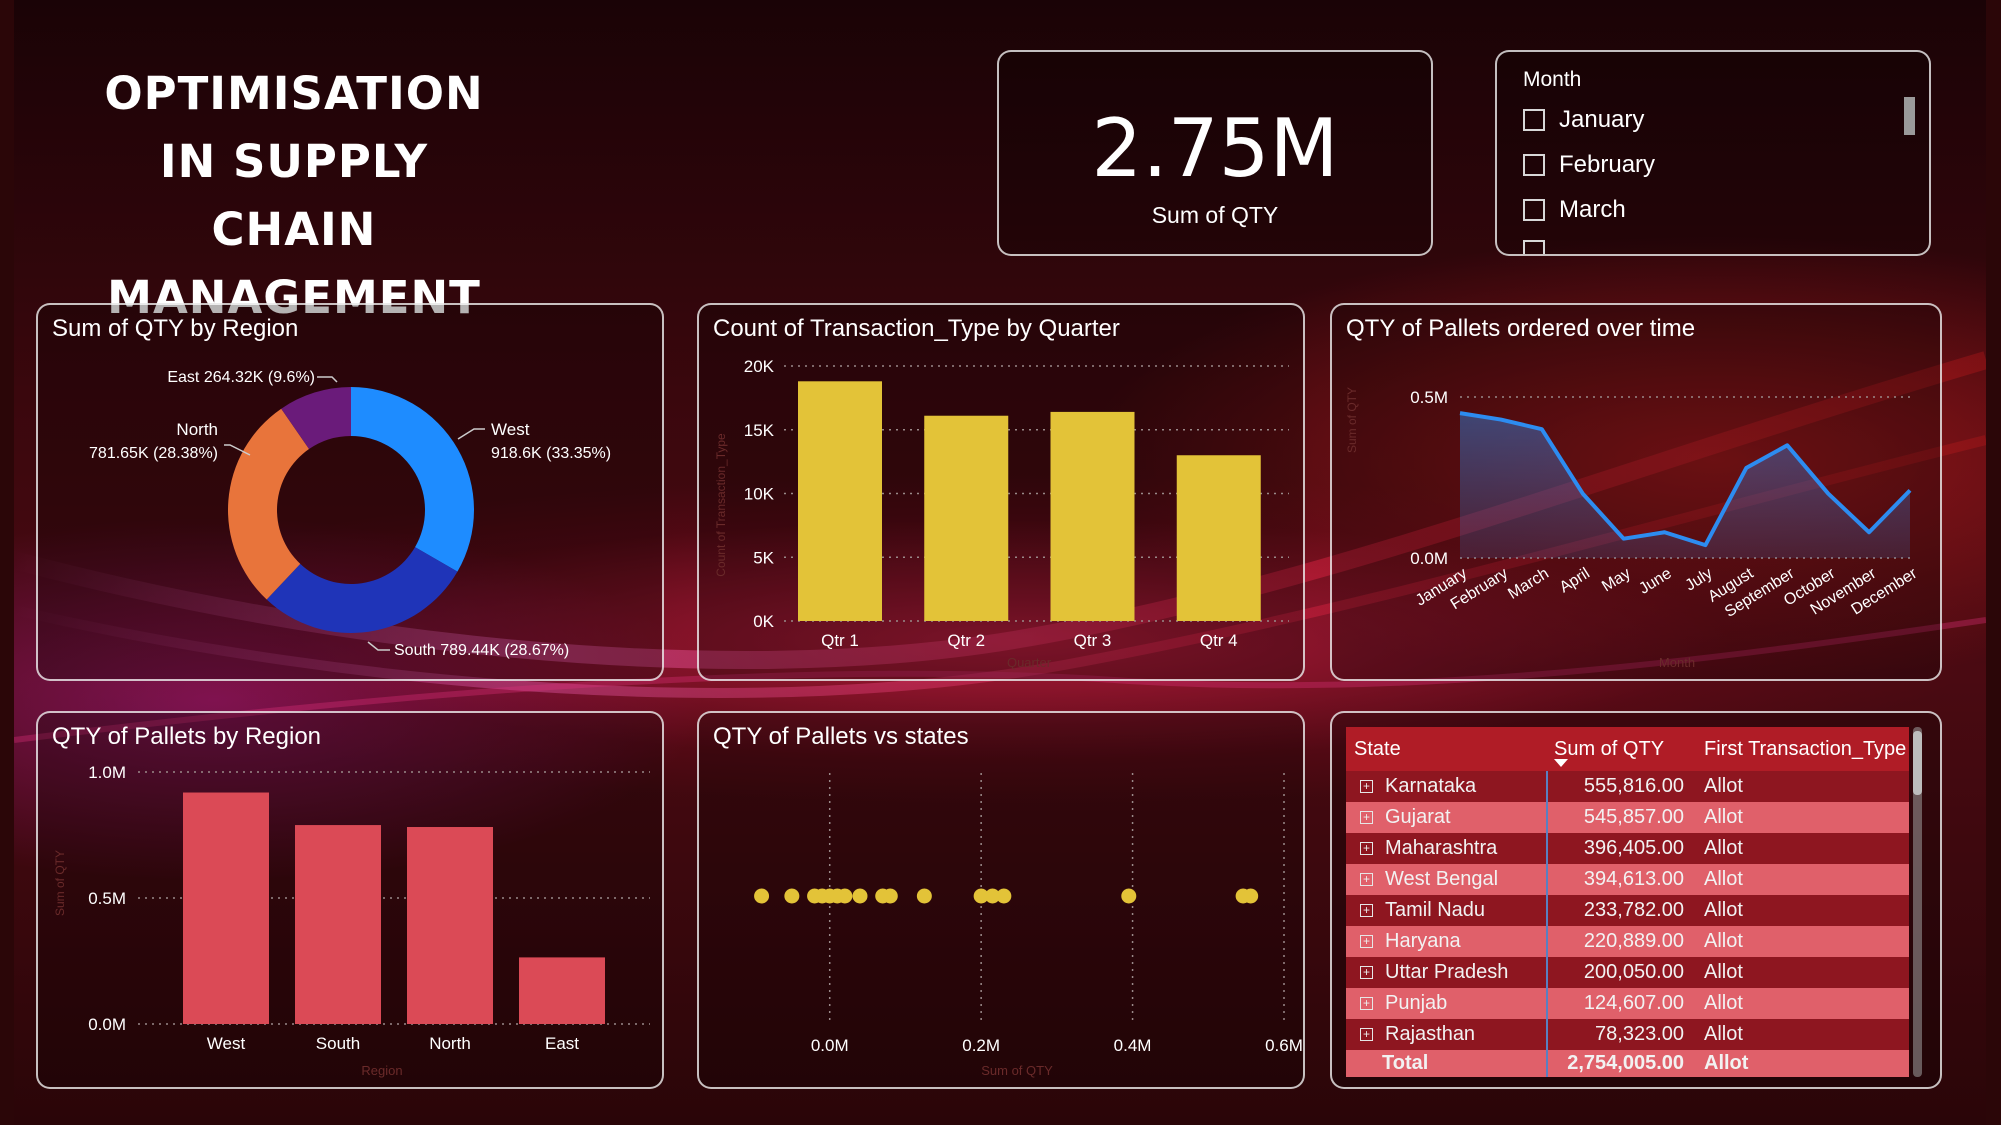  I want to click on y-tick-label: 0K, so click(763, 621).